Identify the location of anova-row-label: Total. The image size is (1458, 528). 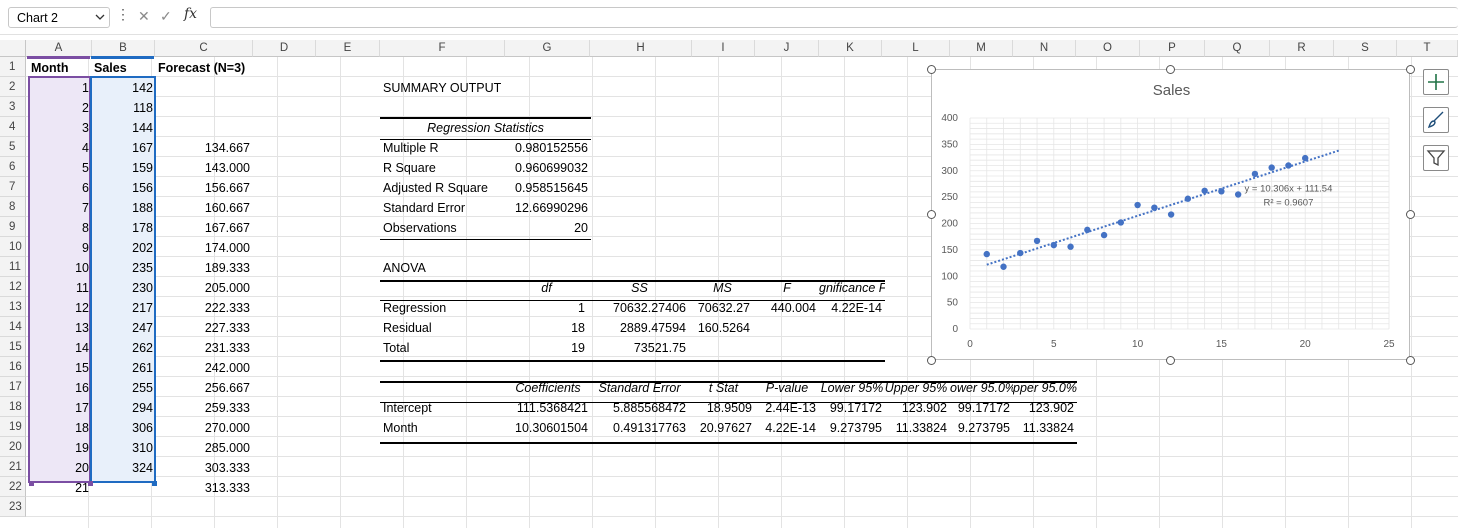
(396, 348).